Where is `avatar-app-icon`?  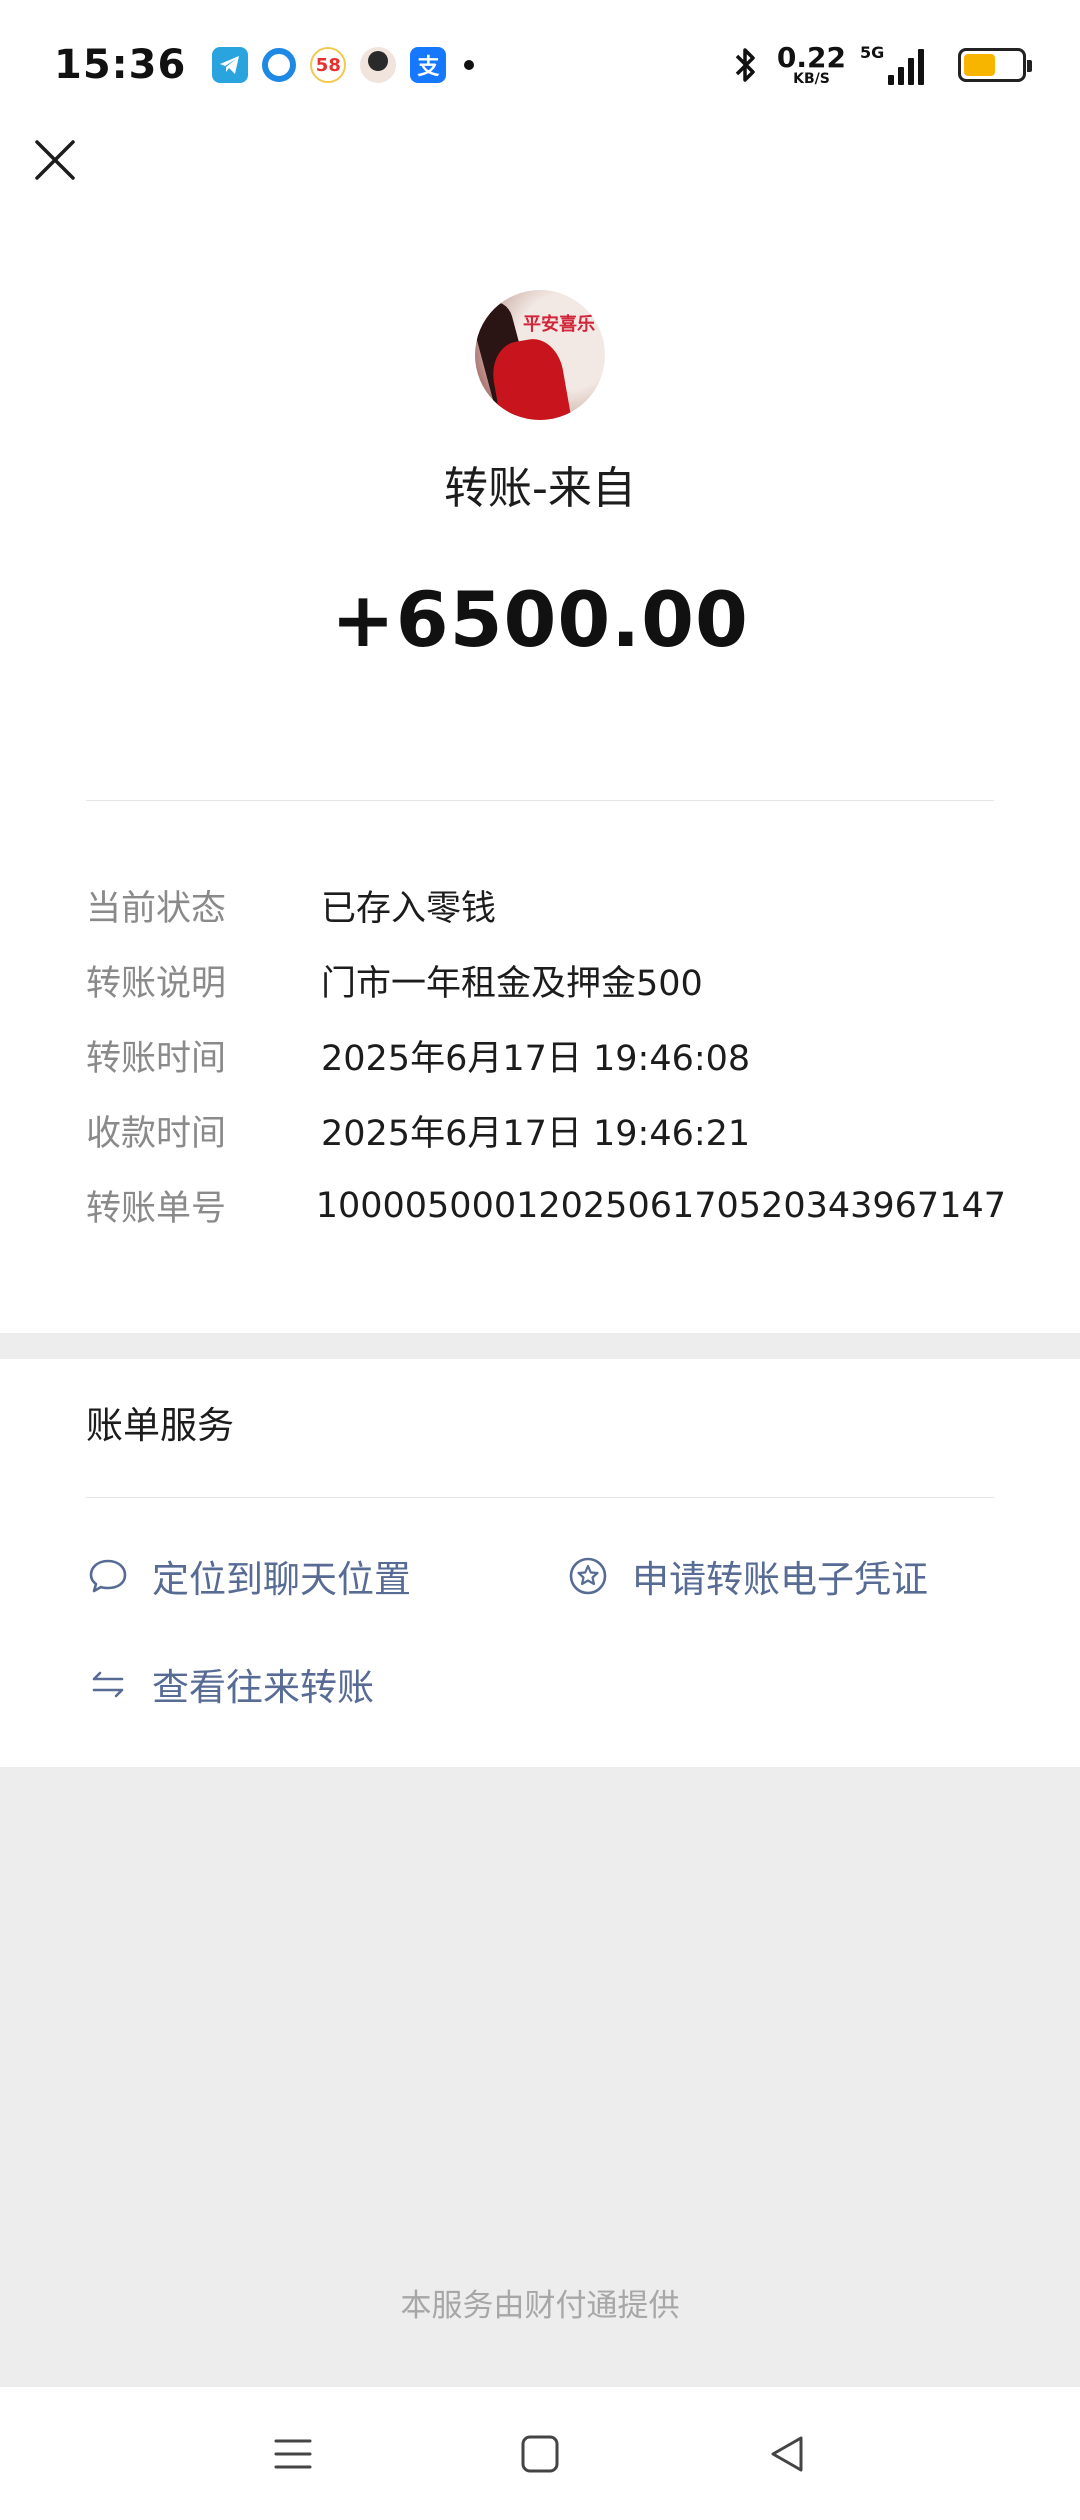 avatar-app-icon is located at coordinates (378, 65).